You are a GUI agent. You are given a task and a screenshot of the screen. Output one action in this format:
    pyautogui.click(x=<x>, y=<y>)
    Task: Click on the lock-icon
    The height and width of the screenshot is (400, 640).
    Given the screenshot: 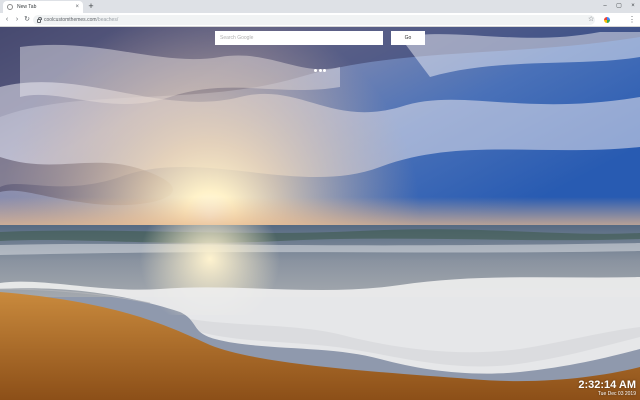 What is the action you would take?
    pyautogui.click(x=39, y=20)
    